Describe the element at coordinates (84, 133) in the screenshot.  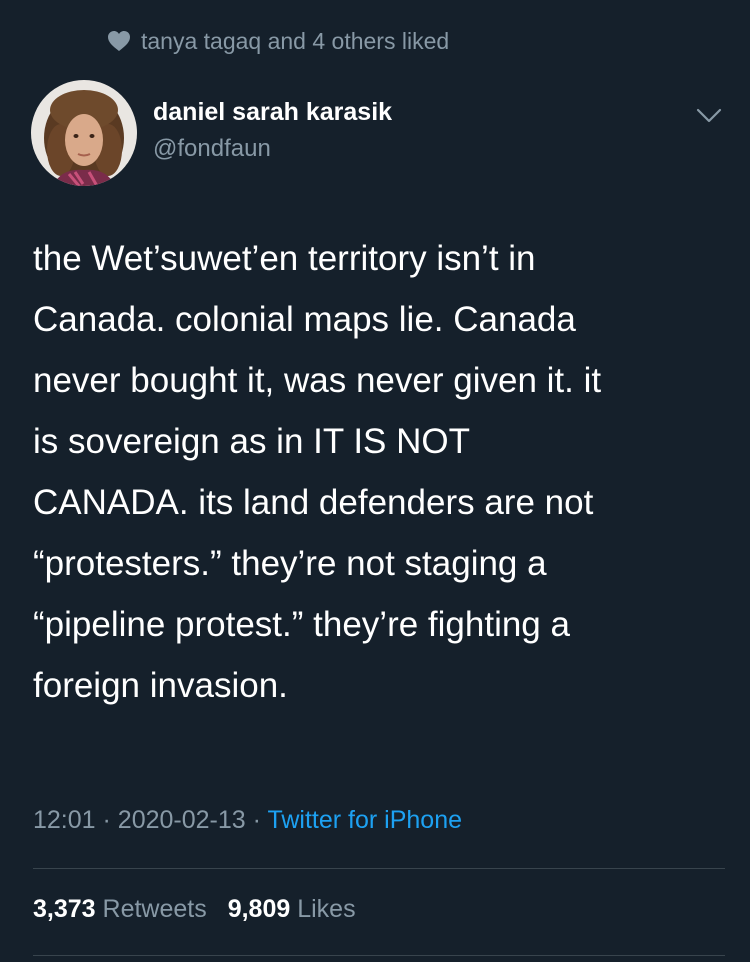
I see `avatar` at that location.